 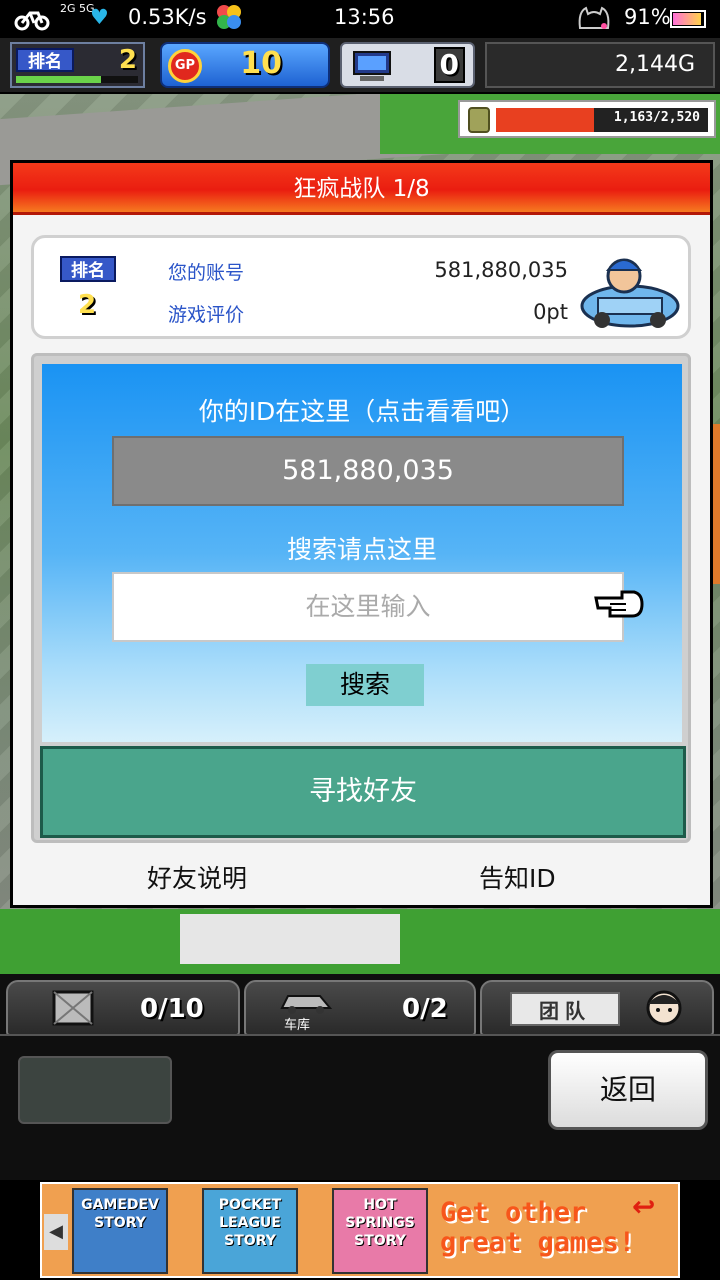 What do you see at coordinates (425, 1009) in the screenshot?
I see `garage-value: 0/2` at bounding box center [425, 1009].